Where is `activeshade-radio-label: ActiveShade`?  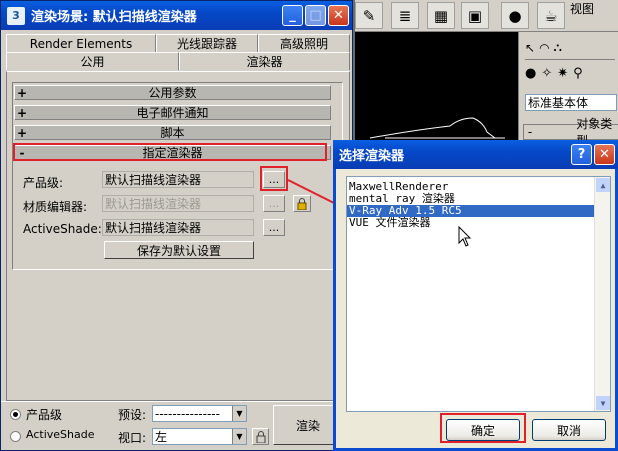
activeshade-radio-label: ActiveShade is located at coordinates (60, 434).